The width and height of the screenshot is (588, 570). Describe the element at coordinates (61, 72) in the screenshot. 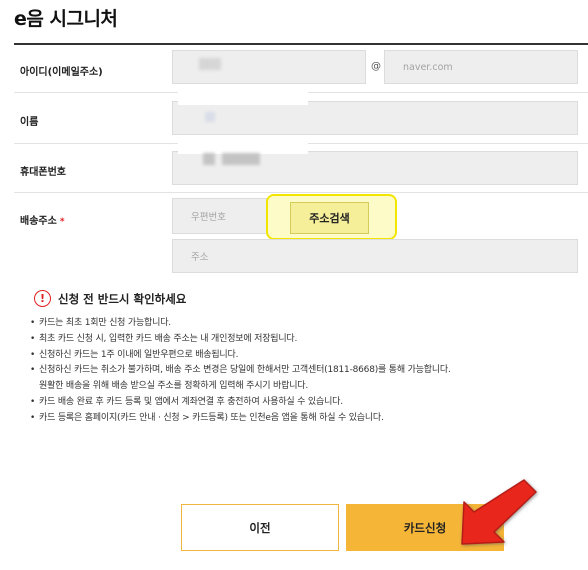

I see `id-label: 아이디(이메일주소)` at that location.